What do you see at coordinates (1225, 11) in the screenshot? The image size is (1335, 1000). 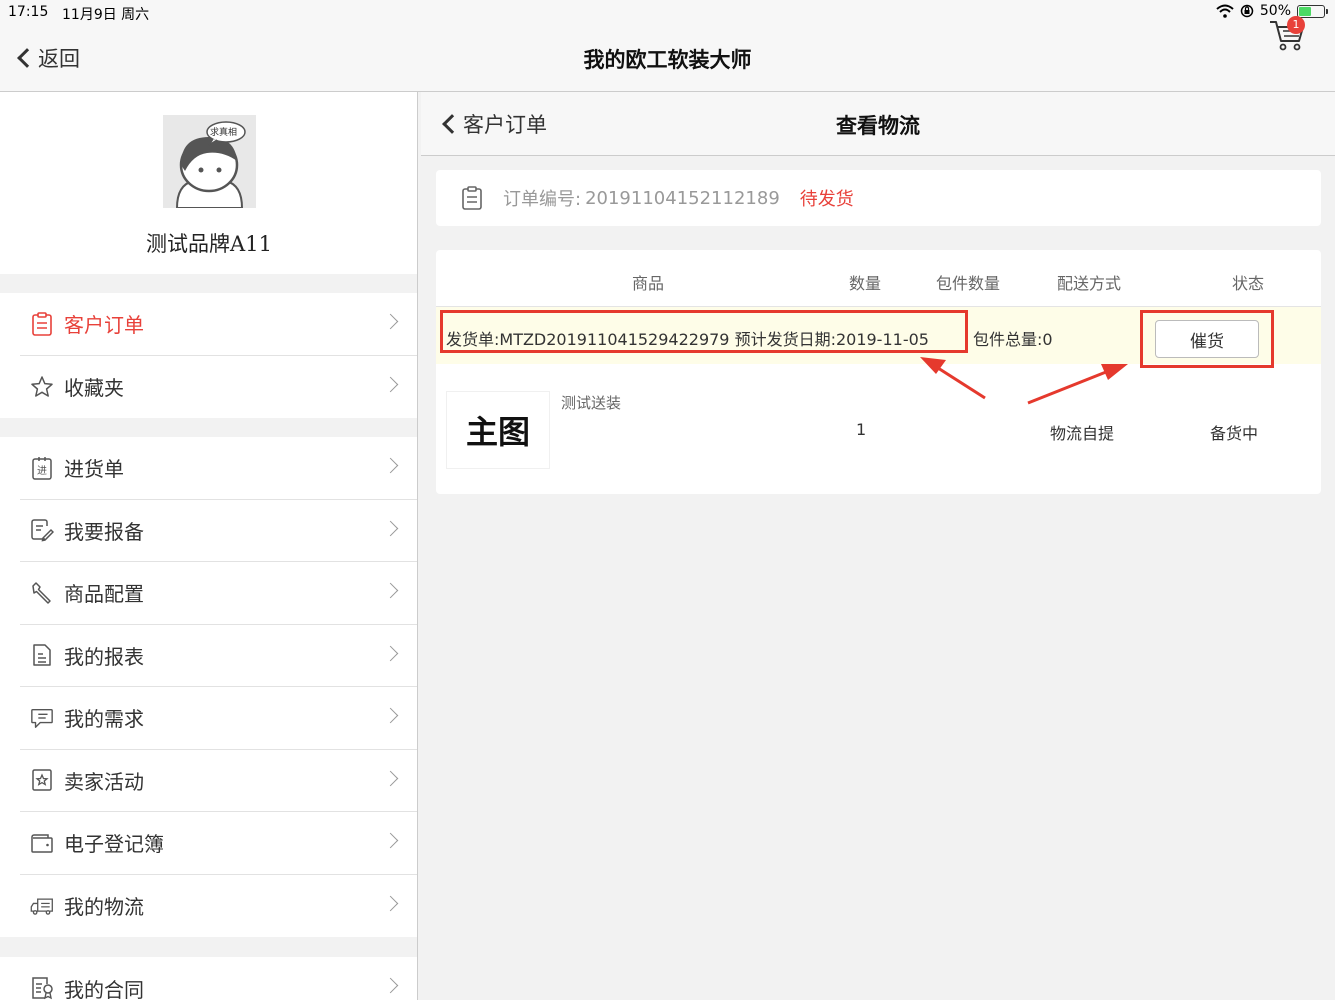 I see `wifi-icon` at bounding box center [1225, 11].